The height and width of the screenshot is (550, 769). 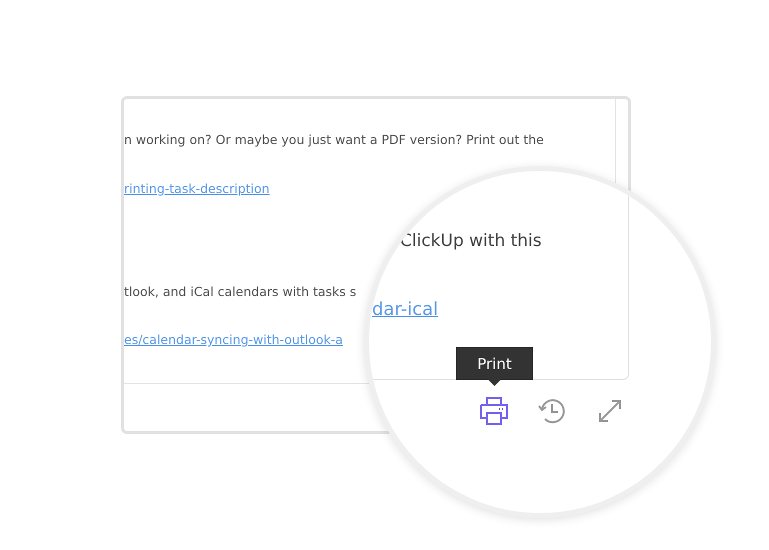 What do you see at coordinates (197, 189) in the screenshot?
I see `link: rinting-task-description` at bounding box center [197, 189].